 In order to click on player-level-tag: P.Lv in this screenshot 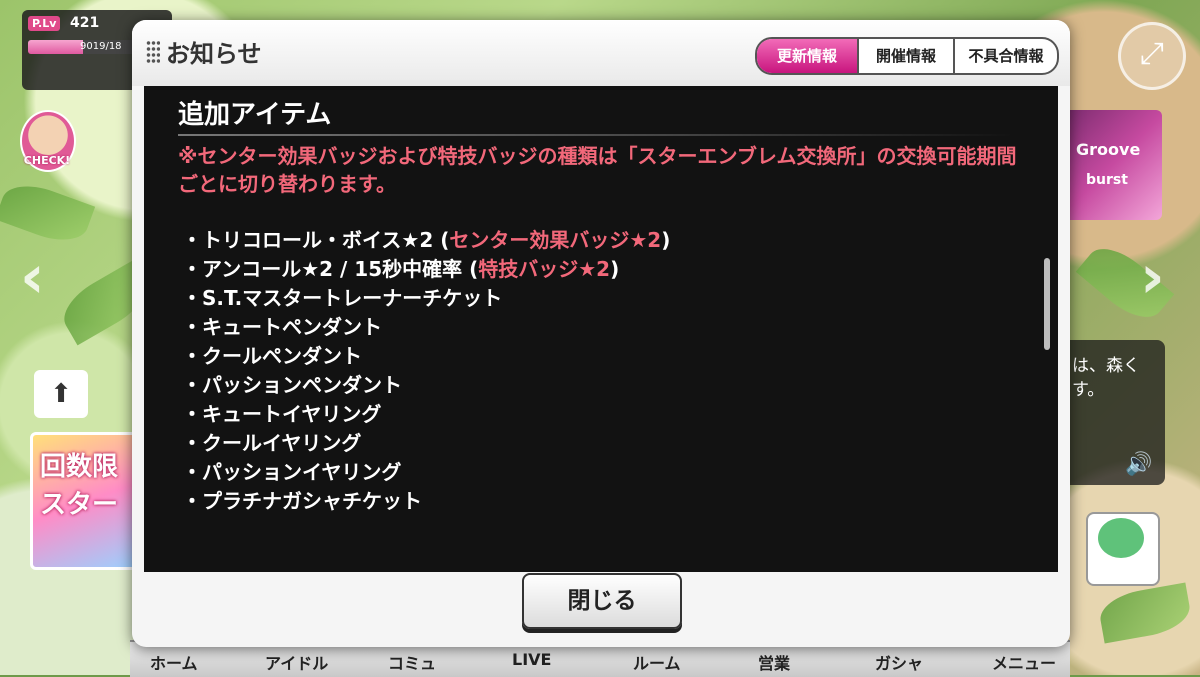, I will do `click(44, 23)`.